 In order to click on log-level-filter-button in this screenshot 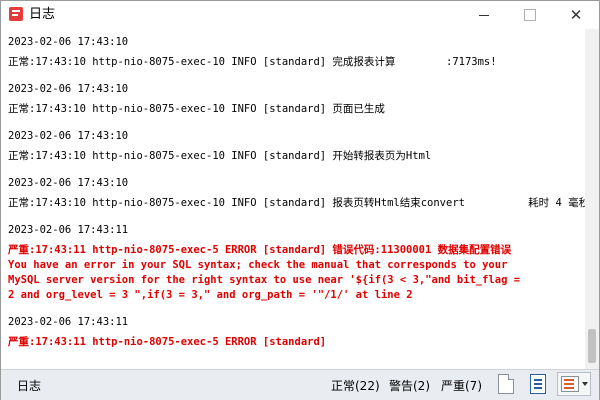, I will do `click(574, 384)`.